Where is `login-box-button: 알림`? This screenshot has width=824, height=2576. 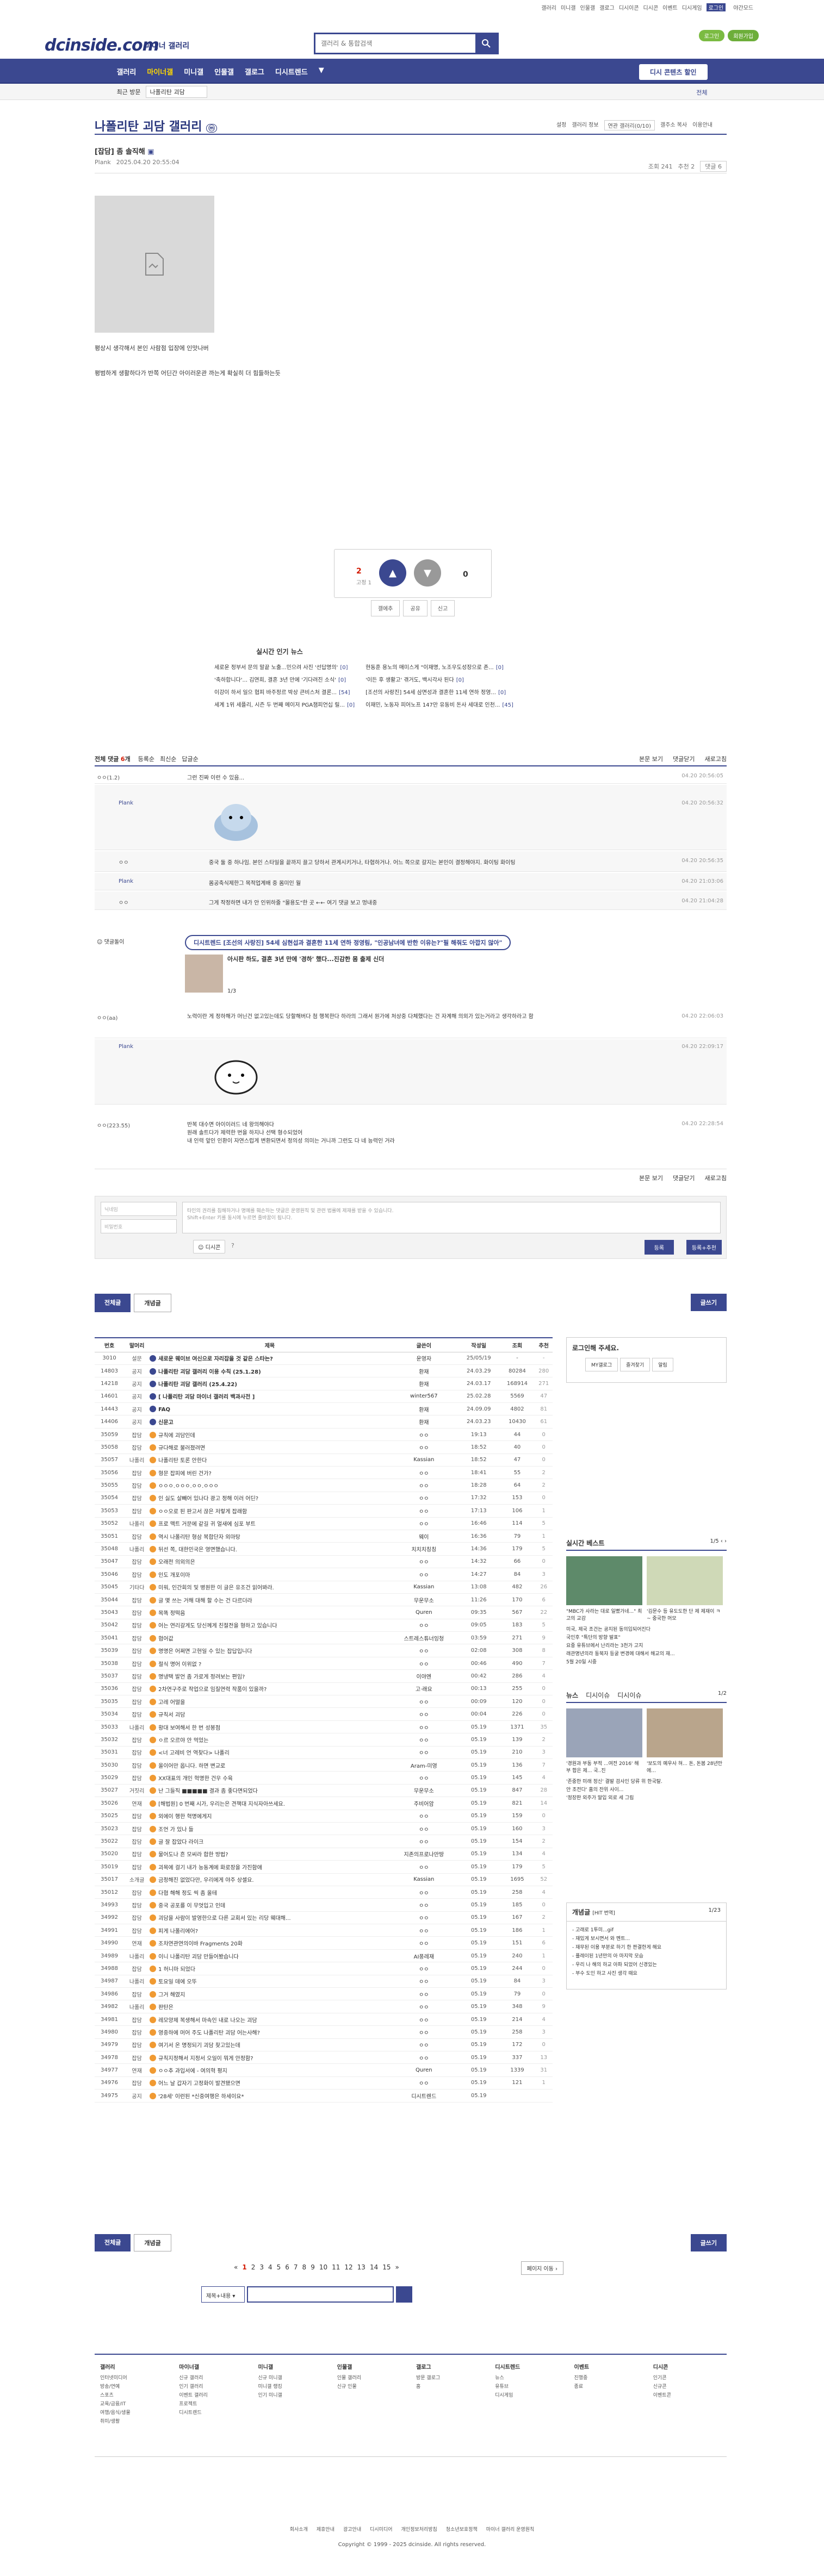 login-box-button: 알림 is located at coordinates (662, 1364).